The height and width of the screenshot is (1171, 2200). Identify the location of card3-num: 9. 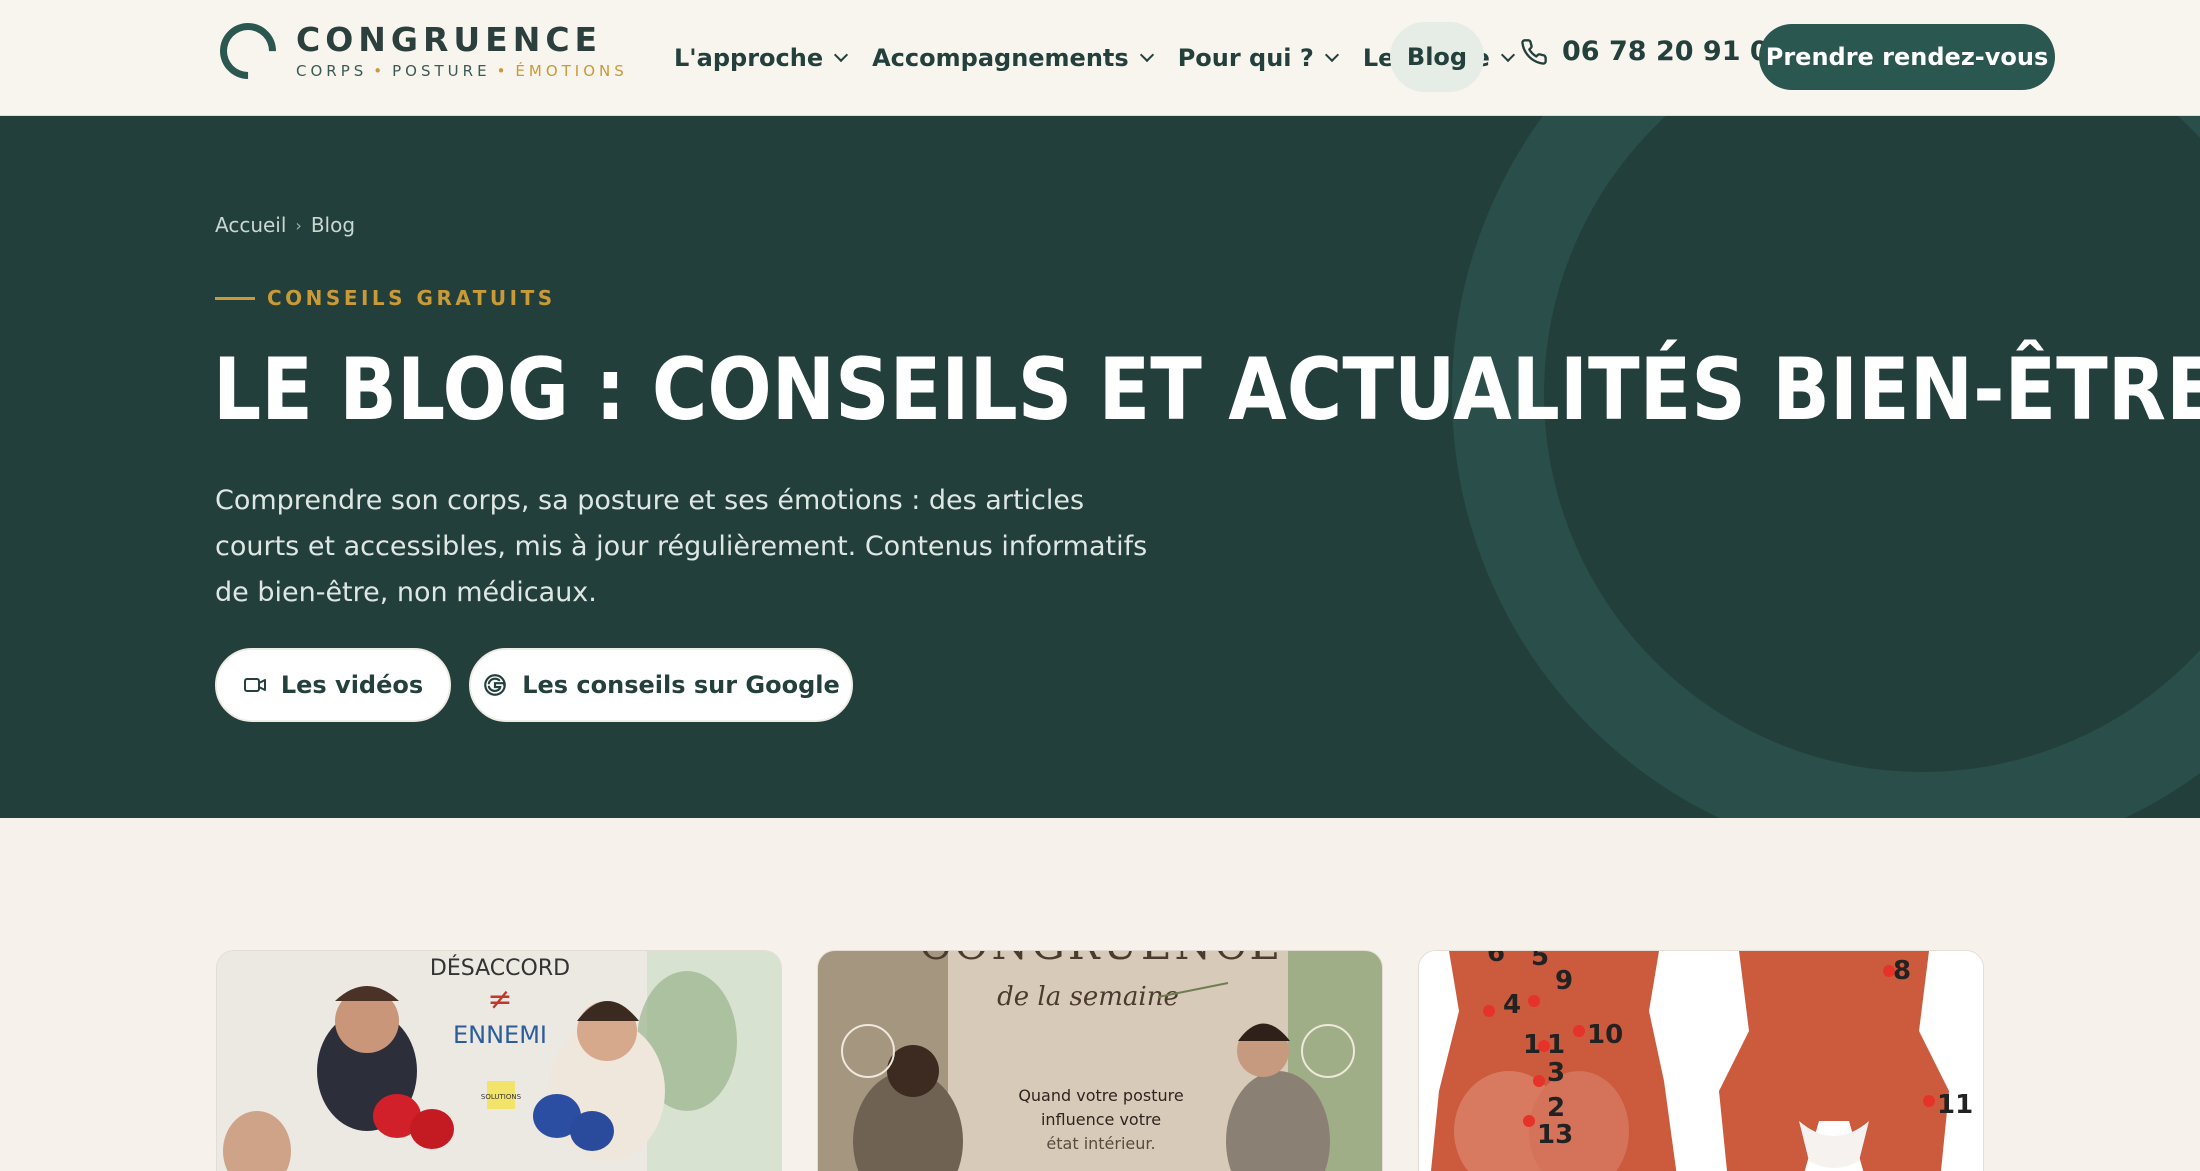
(1564, 981).